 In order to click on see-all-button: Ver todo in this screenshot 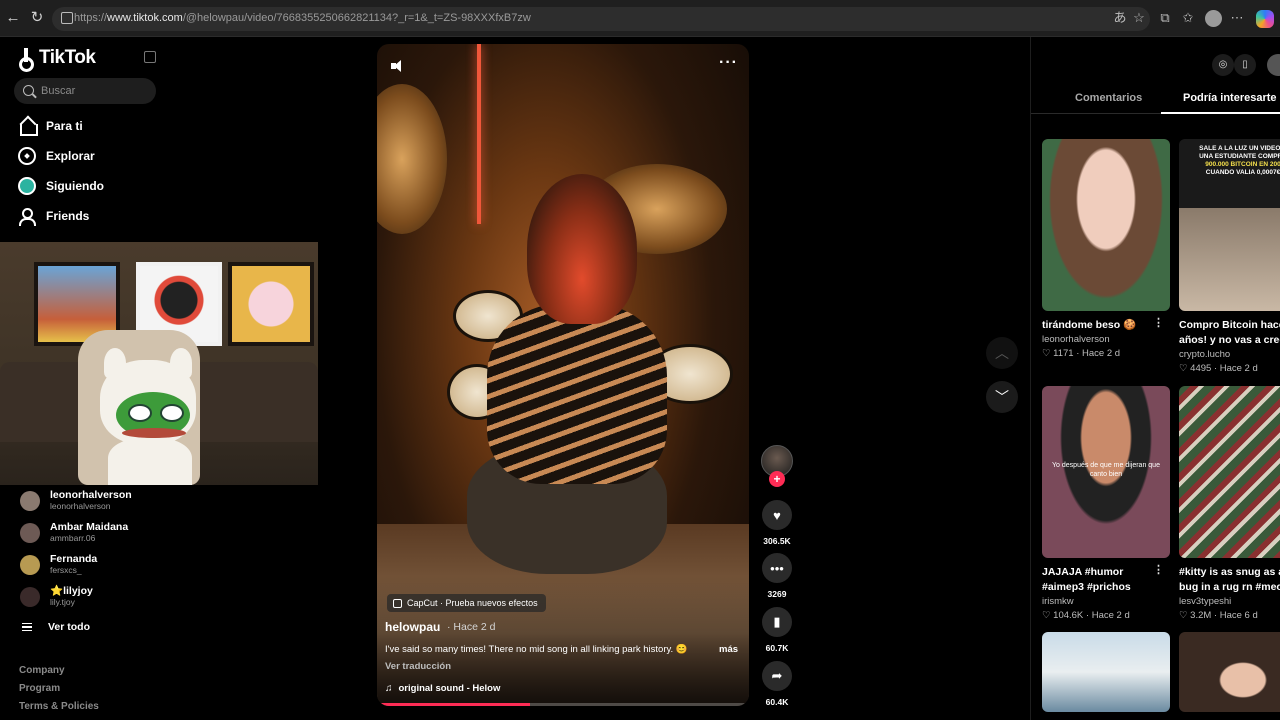, I will do `click(56, 627)`.